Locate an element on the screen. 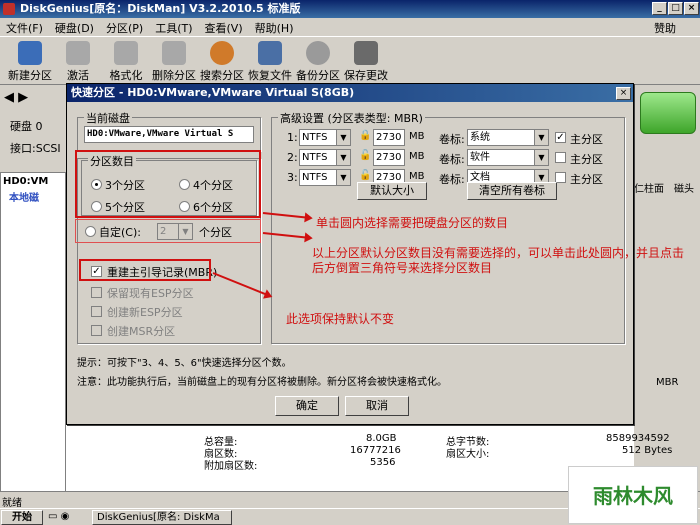 This screenshot has width=700, height=525. menu-view: 查看(V) is located at coordinates (224, 28).